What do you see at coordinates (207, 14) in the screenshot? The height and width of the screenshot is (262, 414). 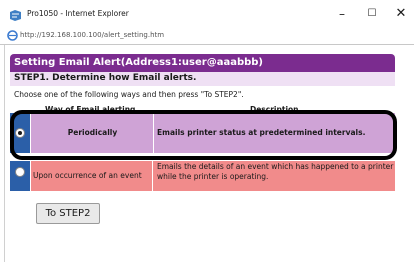 I see `title-bar: Pro1050 - Internet Explorer – ☐ ✕` at bounding box center [207, 14].